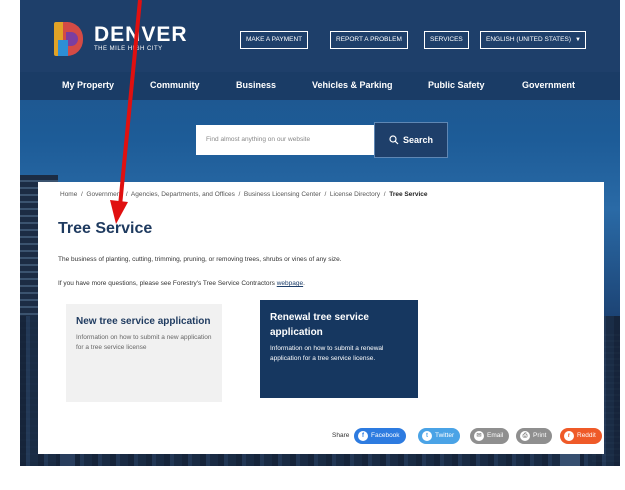 This screenshot has height=490, width=625. Describe the element at coordinates (569, 436) in the screenshot. I see `reddit-icon: r` at that location.